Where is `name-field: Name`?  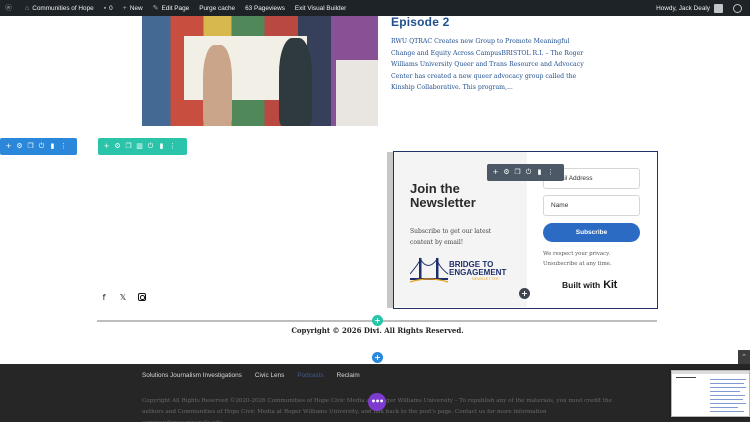 name-field: Name is located at coordinates (591, 205).